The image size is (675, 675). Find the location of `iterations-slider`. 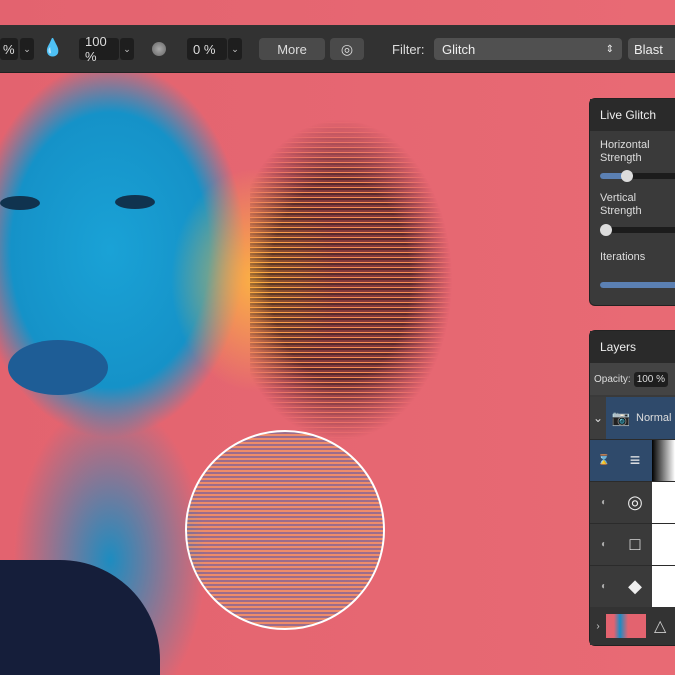

iterations-slider is located at coordinates (637, 285).